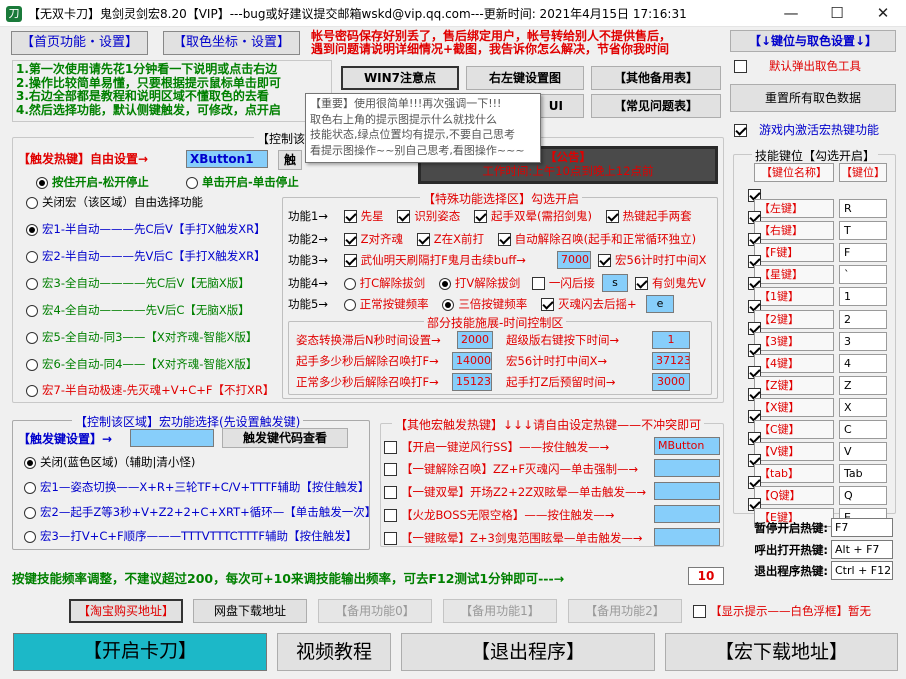 The height and width of the screenshot is (679, 906). What do you see at coordinates (423, 239) in the screenshot?
I see `z-before-x-checkbox` at bounding box center [423, 239].